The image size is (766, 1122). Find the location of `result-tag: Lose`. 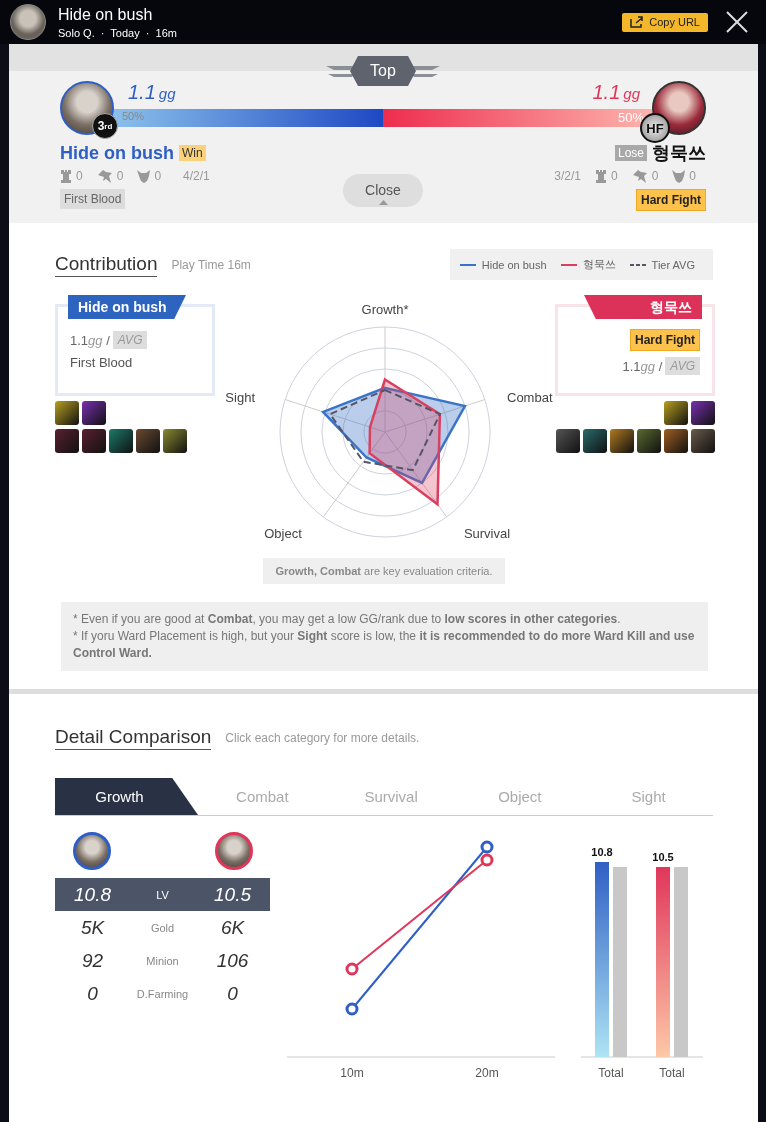

result-tag: Lose is located at coordinates (630, 153).